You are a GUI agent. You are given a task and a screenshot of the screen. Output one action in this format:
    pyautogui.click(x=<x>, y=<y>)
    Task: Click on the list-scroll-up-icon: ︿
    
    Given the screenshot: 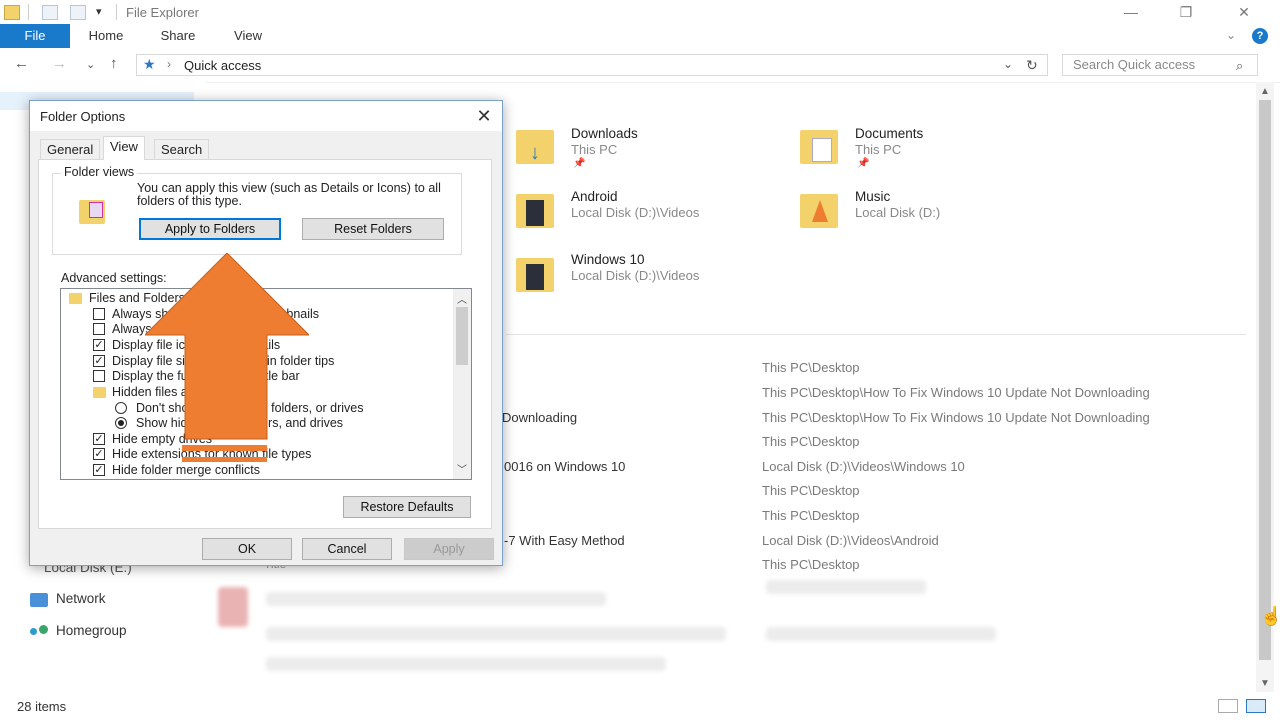 What is the action you would take?
    pyautogui.click(x=462, y=298)
    